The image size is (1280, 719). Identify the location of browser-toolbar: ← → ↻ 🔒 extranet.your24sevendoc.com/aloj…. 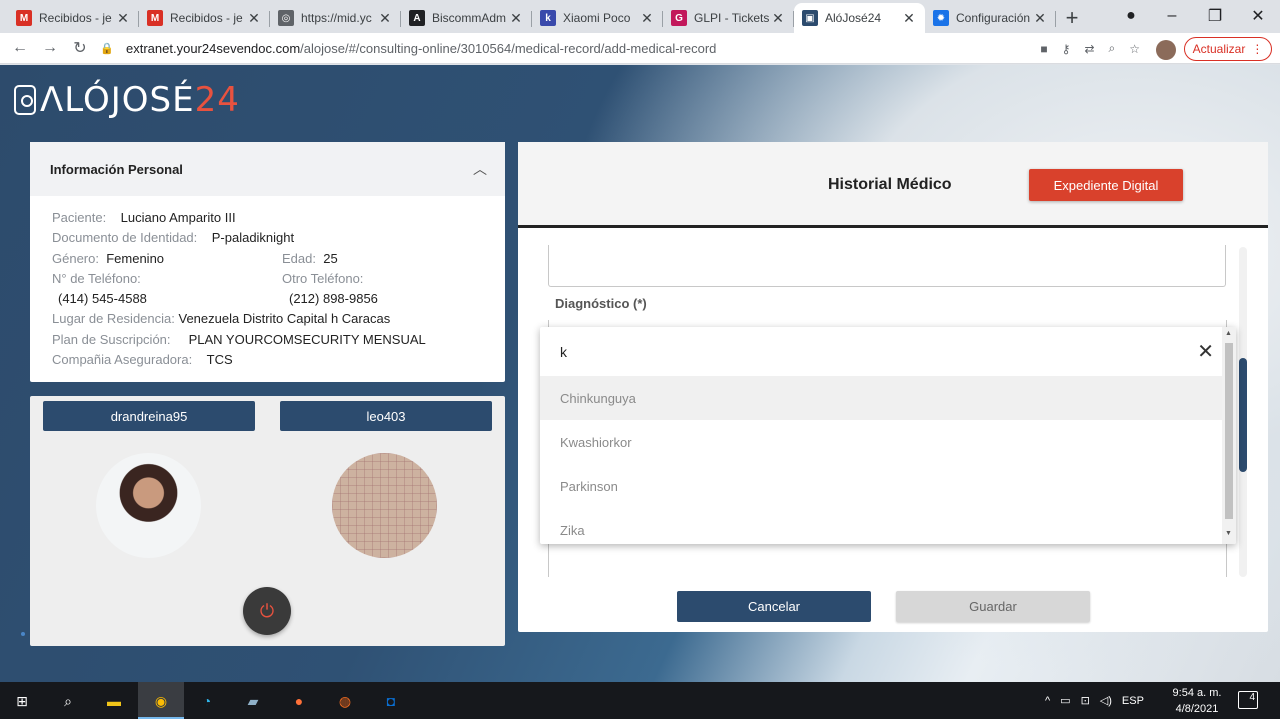
(640, 48).